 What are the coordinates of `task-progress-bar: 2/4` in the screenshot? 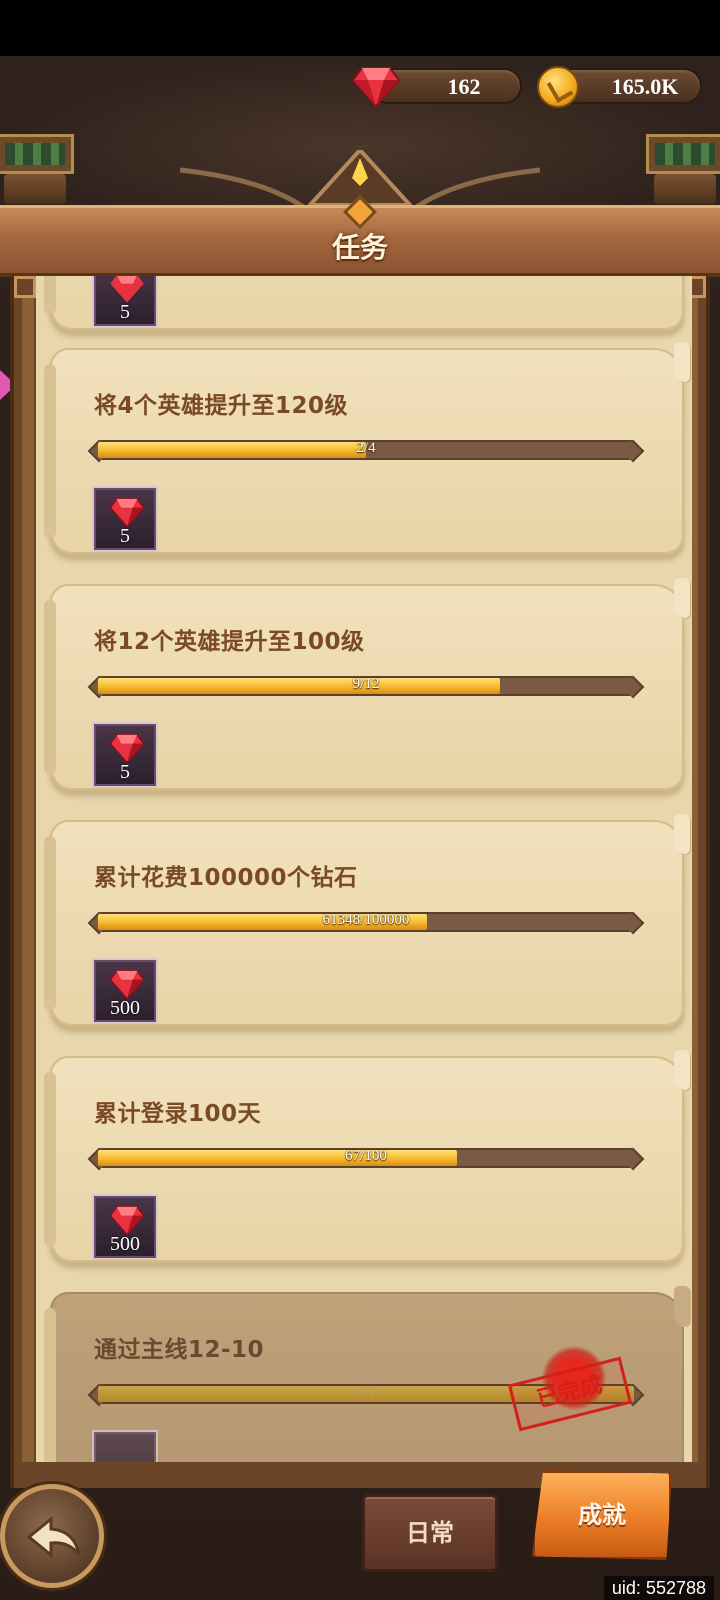 It's located at (366, 450).